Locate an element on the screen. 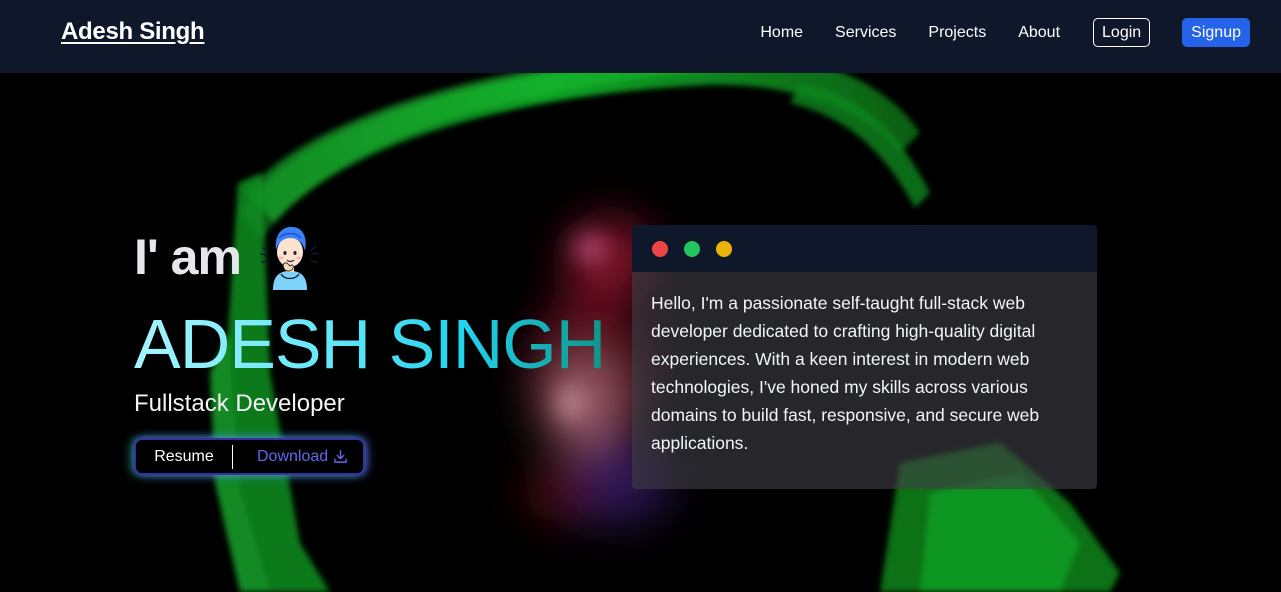 The image size is (1281, 592). resume-label: Resume is located at coordinates (184, 456).